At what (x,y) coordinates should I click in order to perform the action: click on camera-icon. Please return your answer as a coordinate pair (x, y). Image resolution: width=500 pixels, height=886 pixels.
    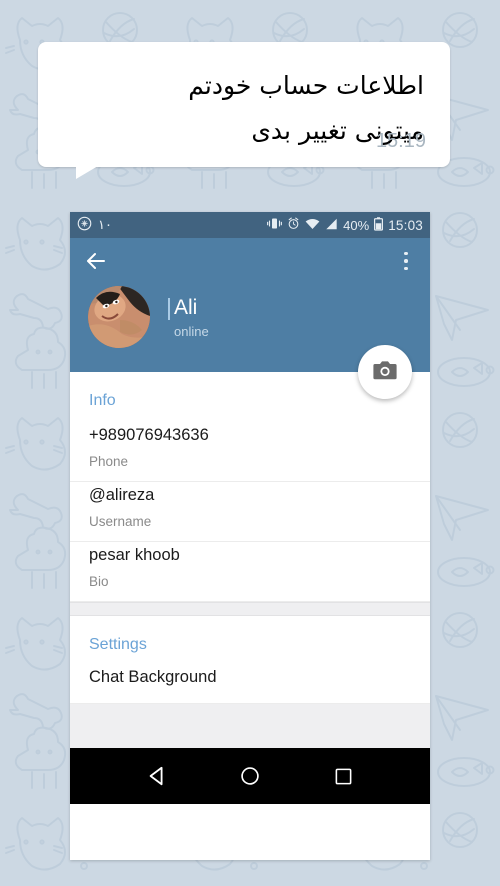
    Looking at the image, I should click on (385, 372).